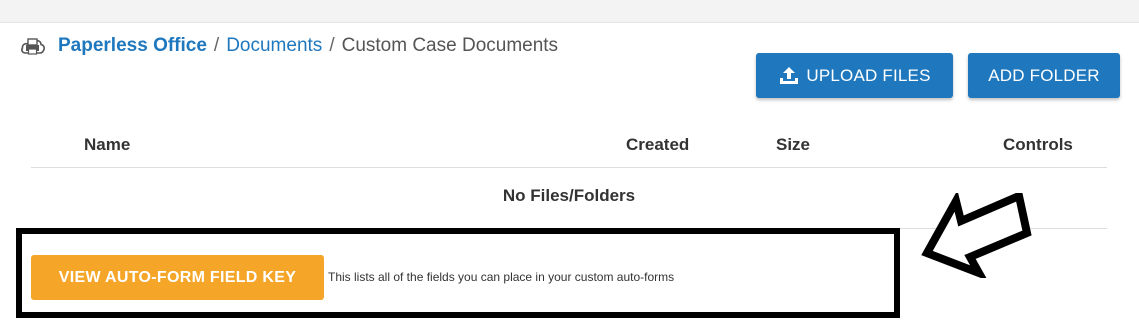 The width and height of the screenshot is (1139, 334). Describe the element at coordinates (107, 145) in the screenshot. I see `column-header-name: Name` at that location.